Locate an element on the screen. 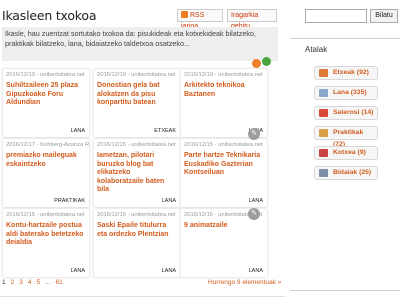  page-link: 61 is located at coordinates (59, 282).